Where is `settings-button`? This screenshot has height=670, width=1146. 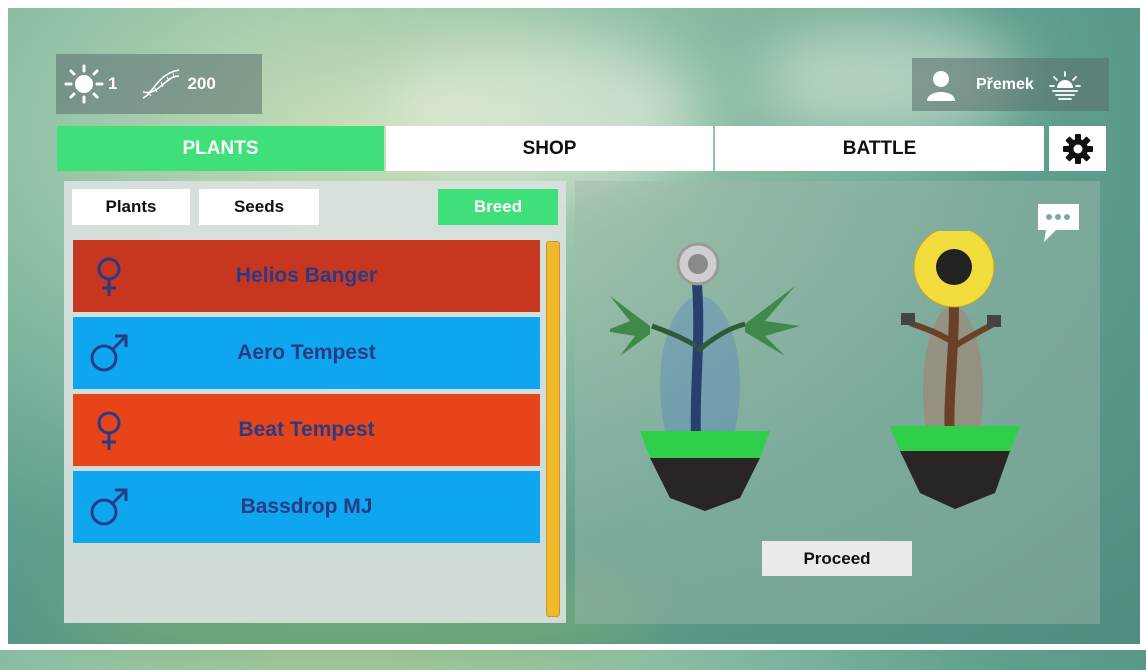 settings-button is located at coordinates (1077, 148).